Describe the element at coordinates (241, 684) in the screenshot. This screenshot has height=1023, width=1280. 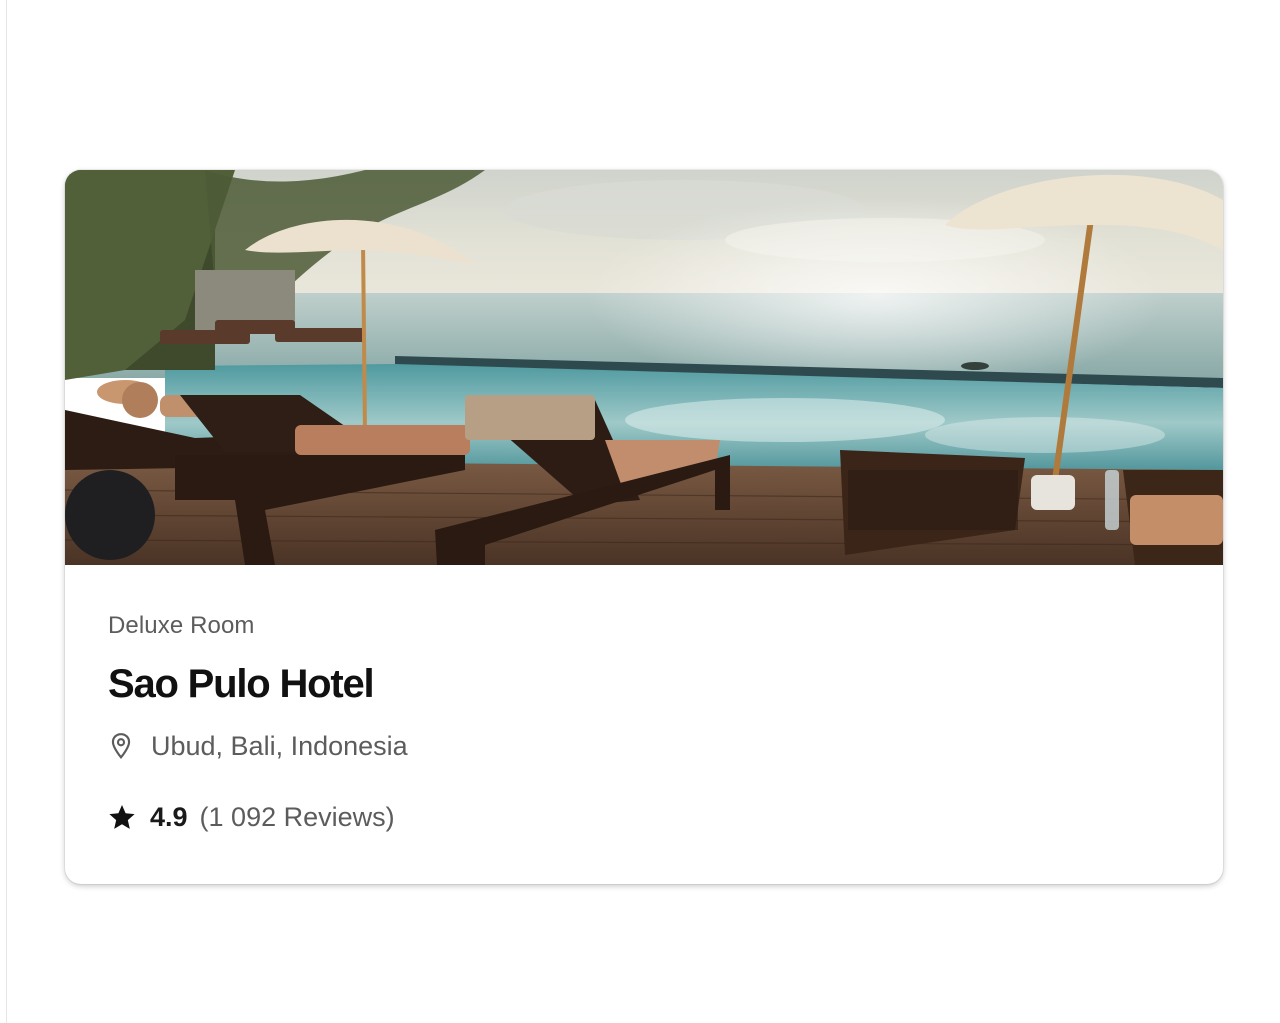
I see `hotel-name-title: Sao Pulo Hotel` at that location.